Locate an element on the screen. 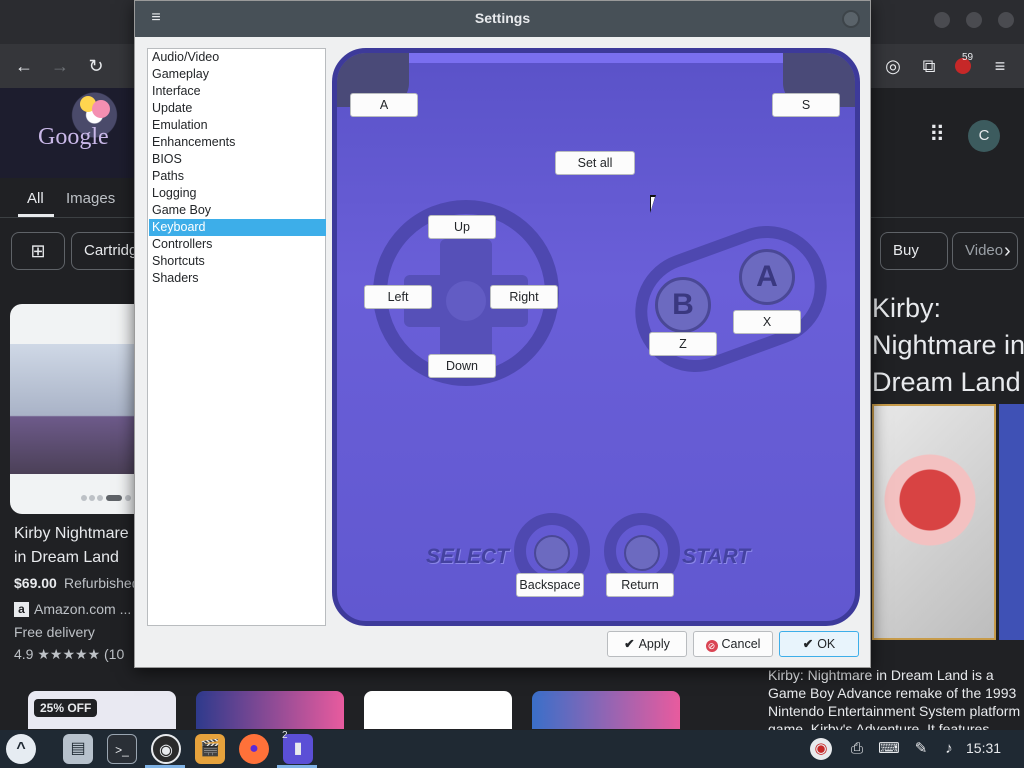 This screenshot has width=1024, height=768. chip-buy: Buy is located at coordinates (914, 251).